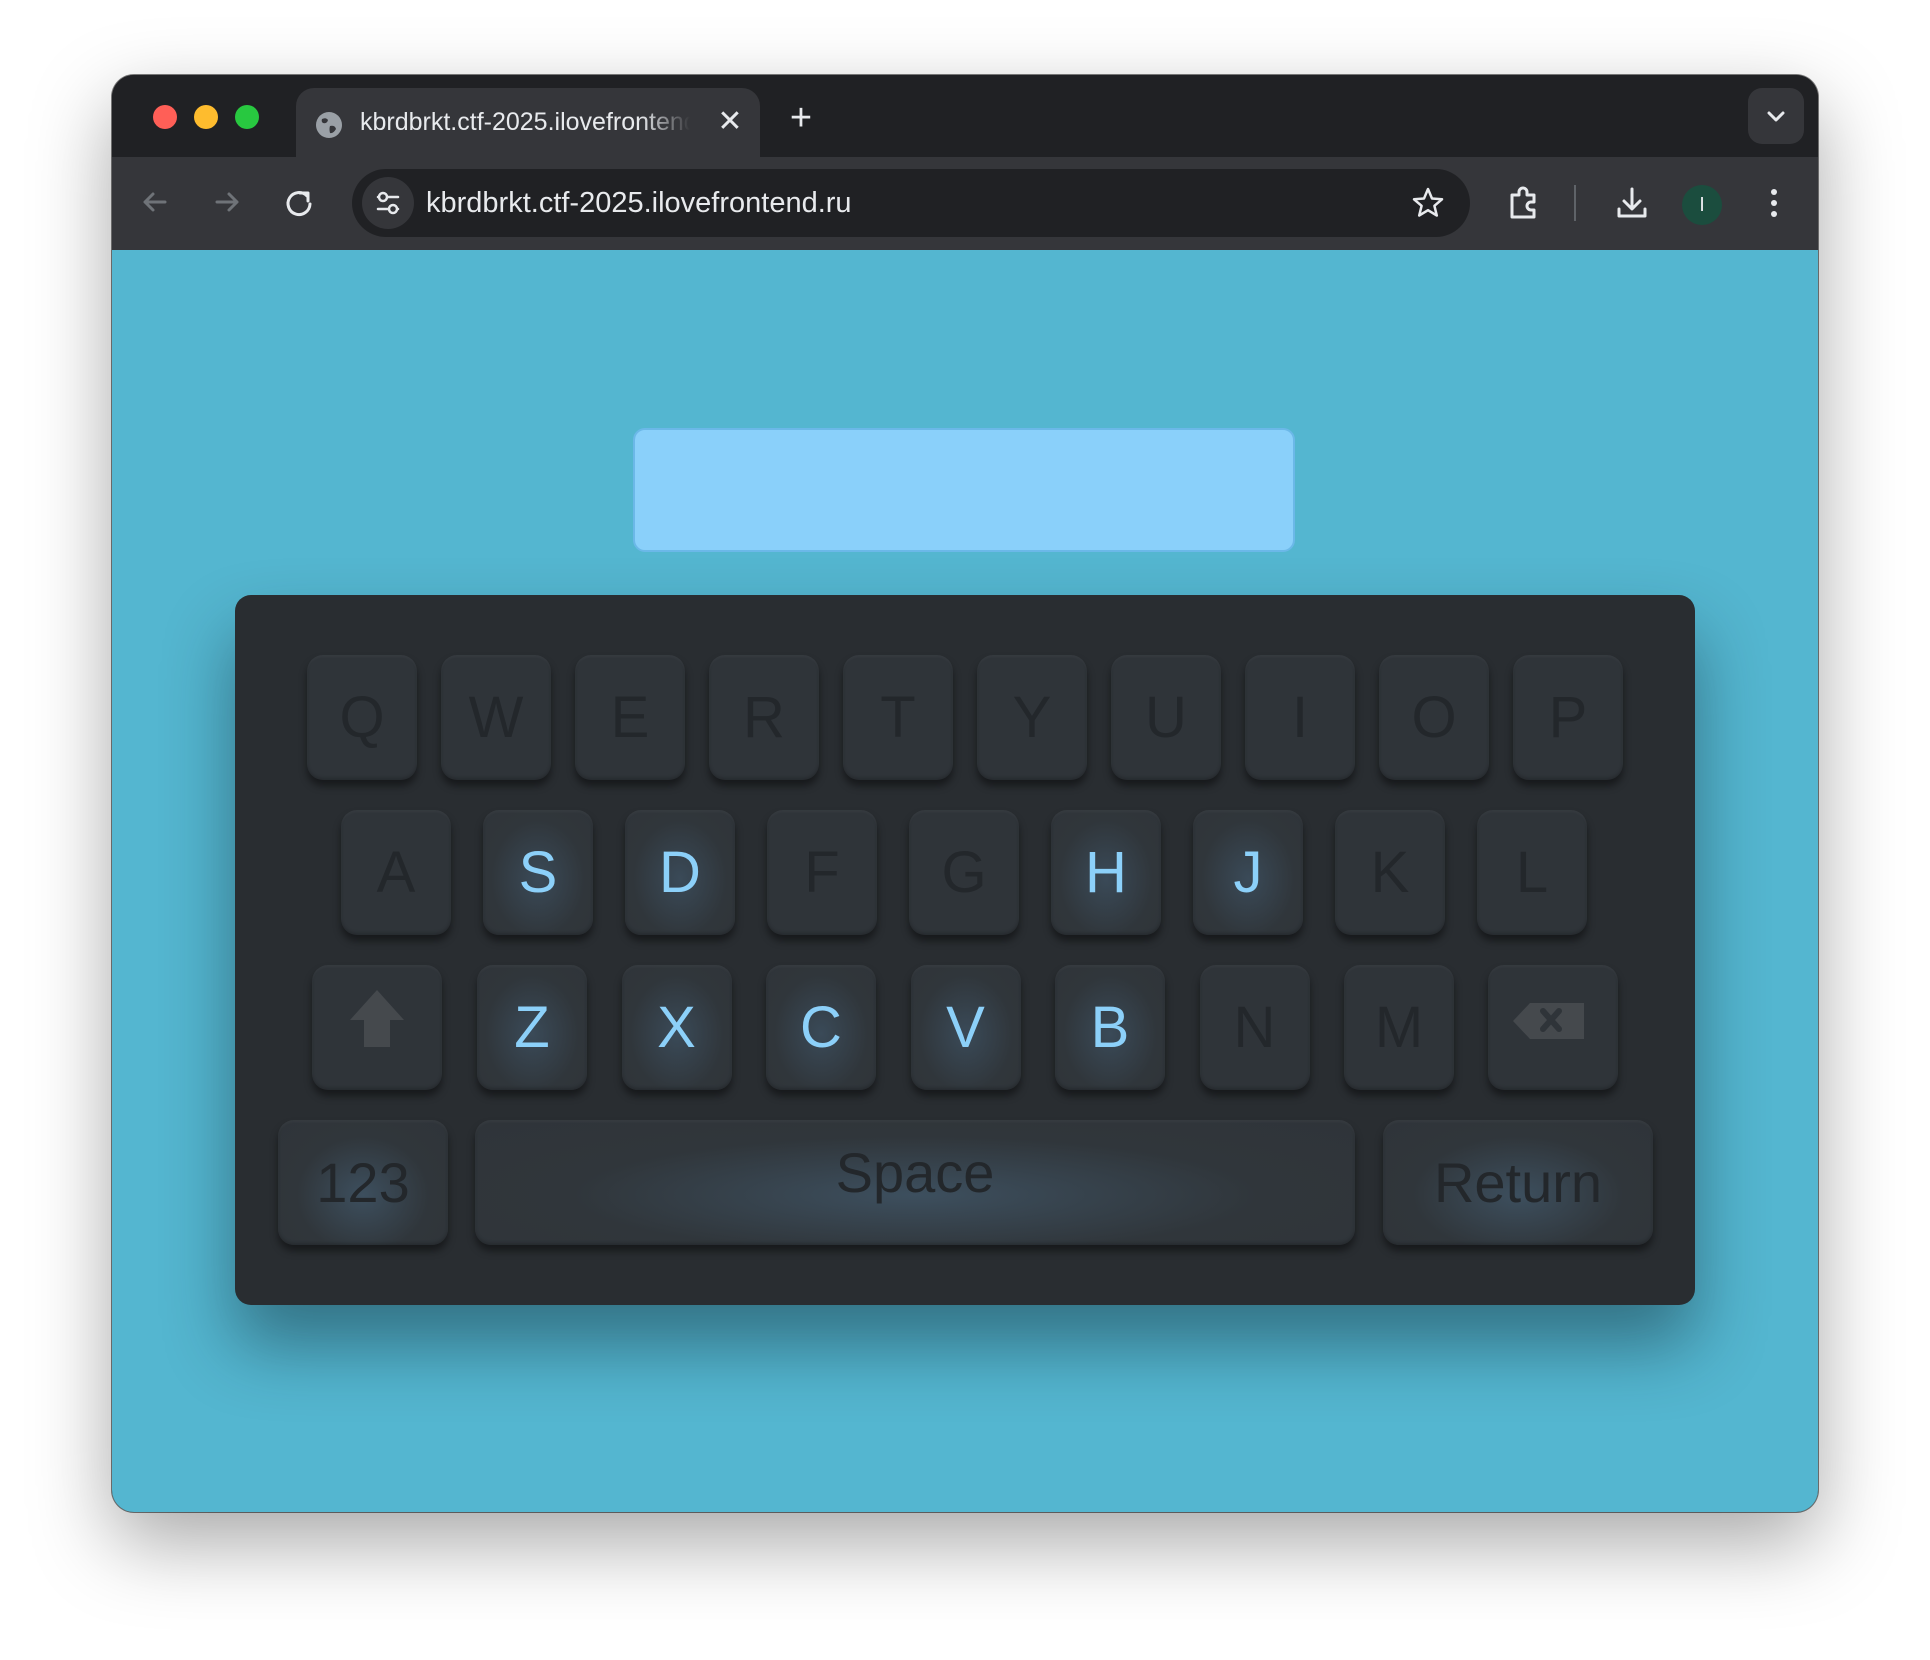  Describe the element at coordinates (1106, 872) in the screenshot. I see `key-h: H` at that location.